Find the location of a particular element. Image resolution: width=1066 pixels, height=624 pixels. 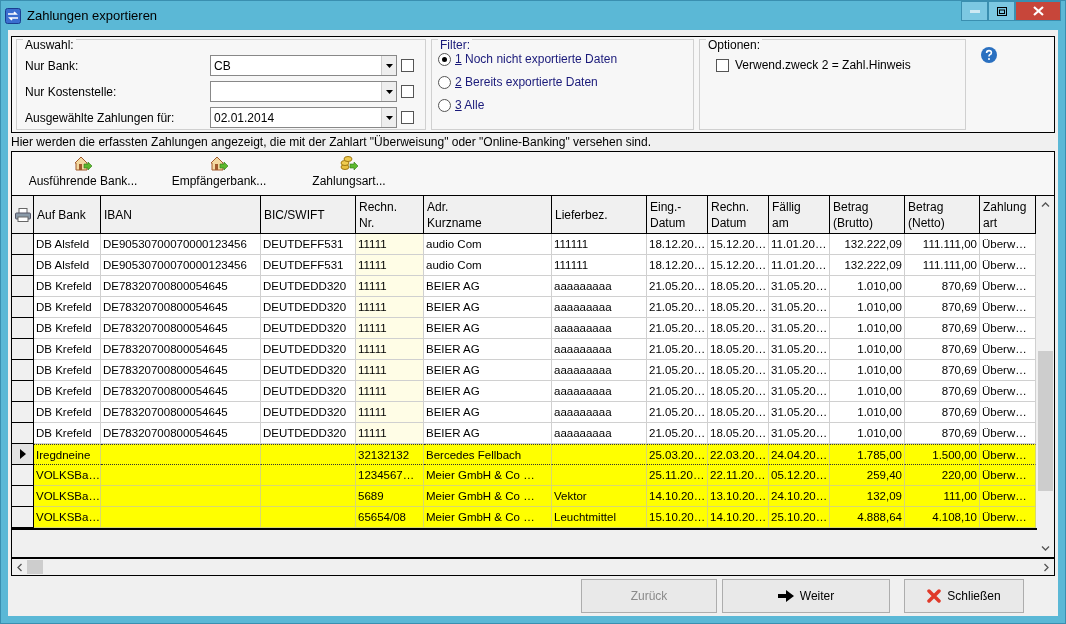

column-header: Betrag (Netto) is located at coordinates (942, 215).